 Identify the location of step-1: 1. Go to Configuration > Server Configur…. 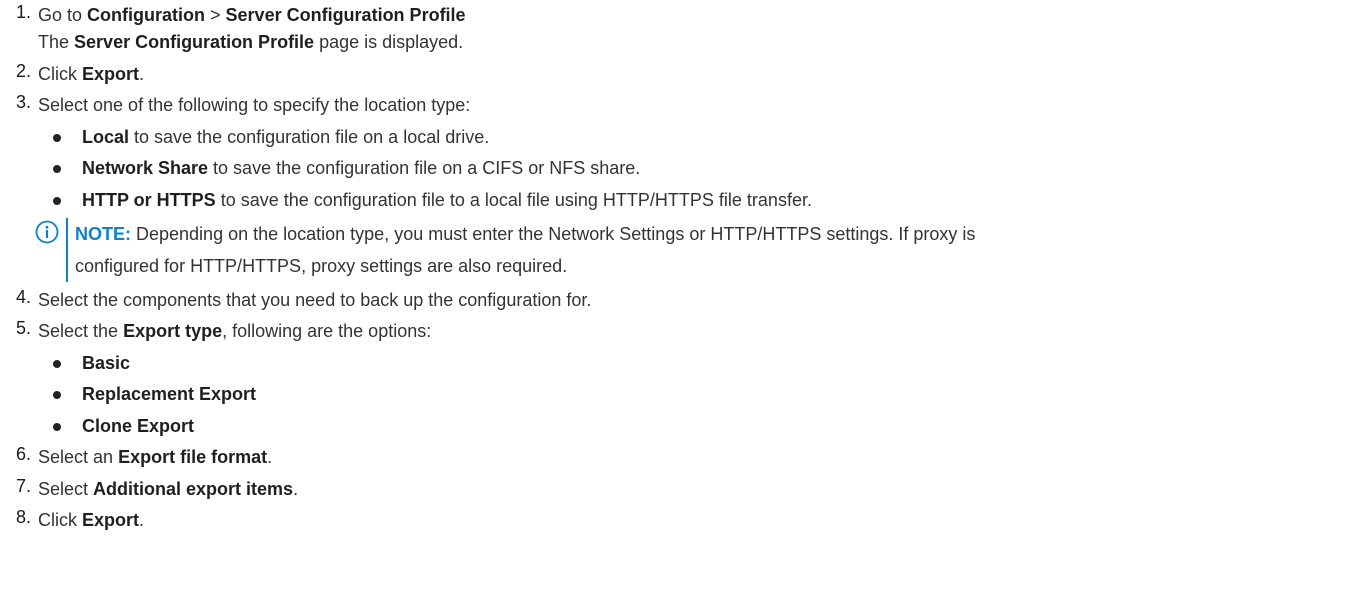
(673, 29).